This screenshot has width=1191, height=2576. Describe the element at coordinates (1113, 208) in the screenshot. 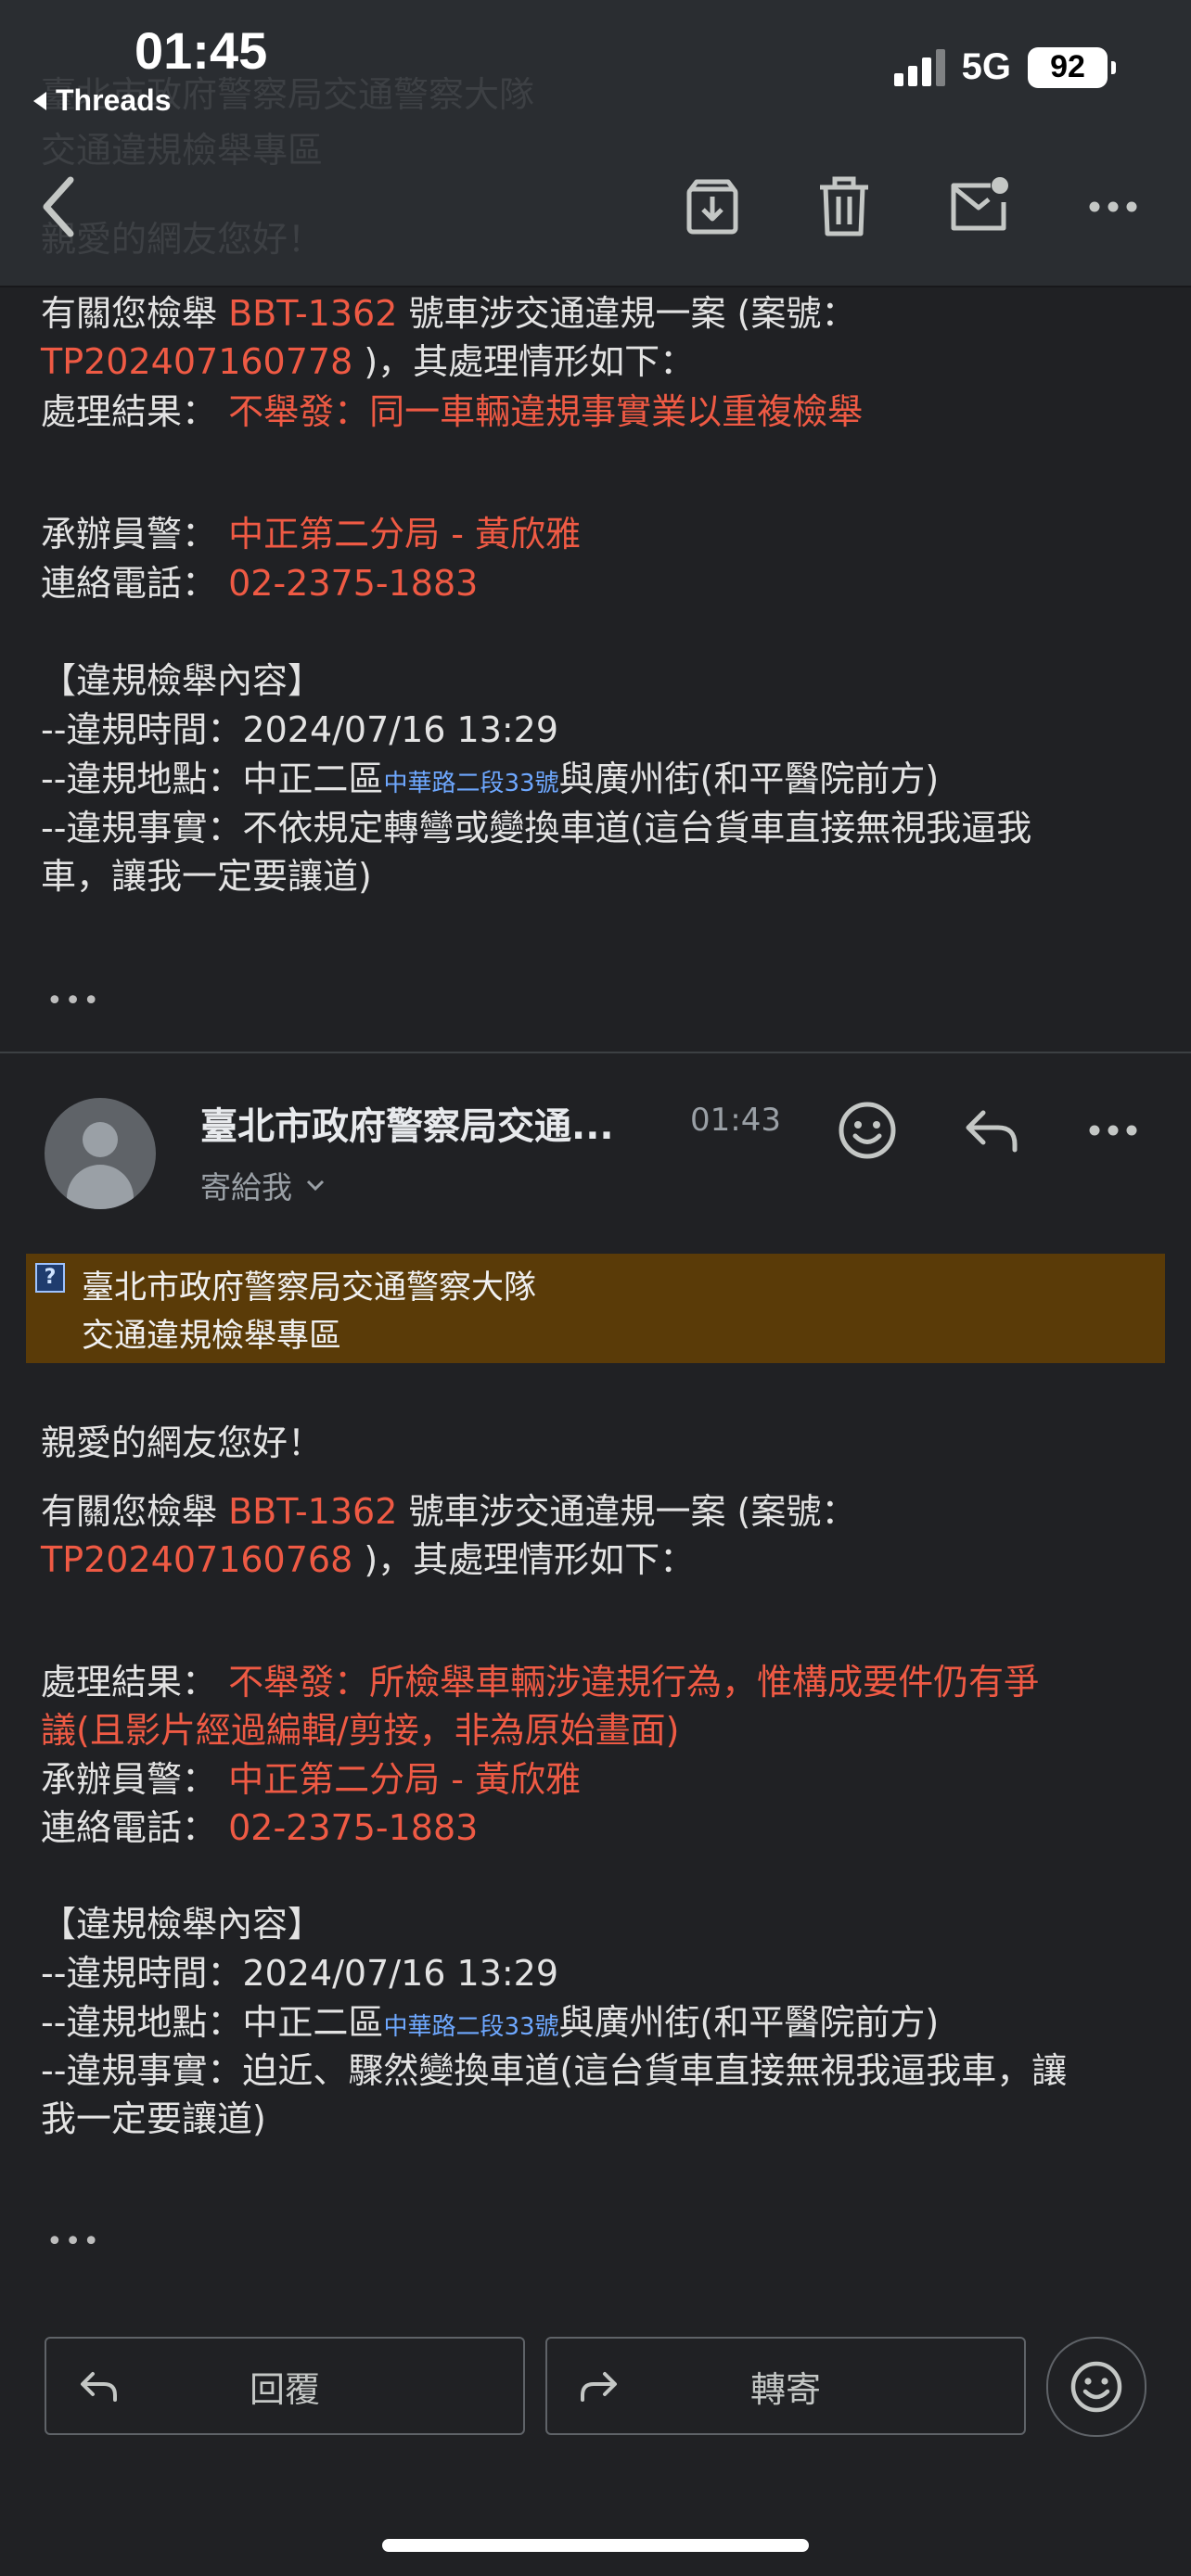

I see `more-horizontal-icon` at that location.